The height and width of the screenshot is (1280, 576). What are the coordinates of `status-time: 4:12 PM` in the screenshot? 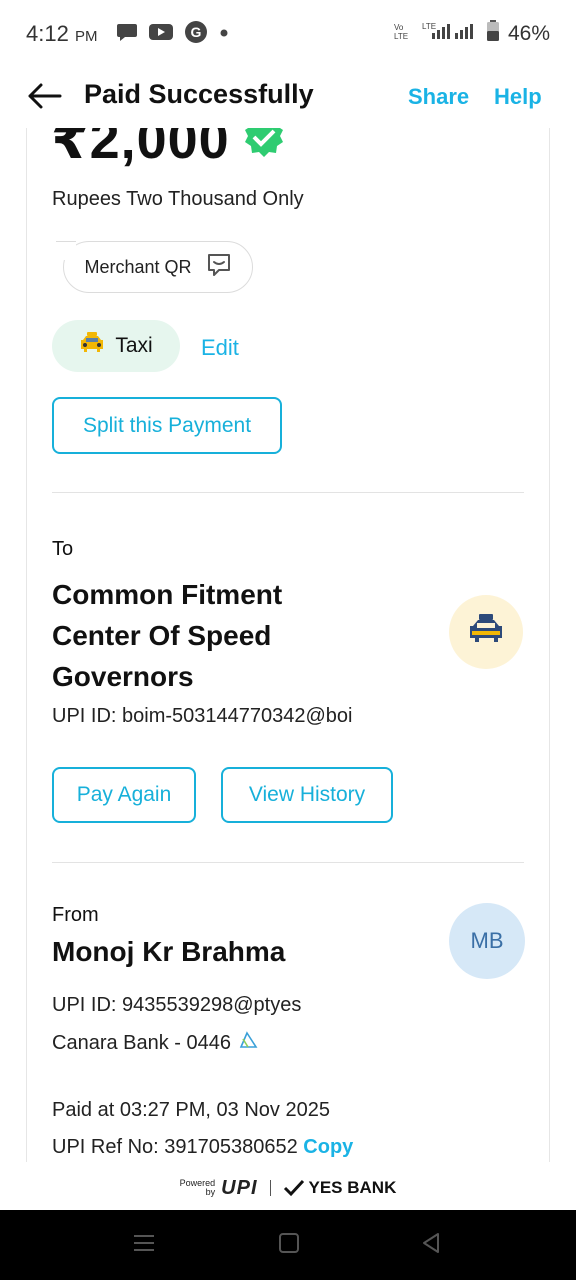 It's located at (62, 33).